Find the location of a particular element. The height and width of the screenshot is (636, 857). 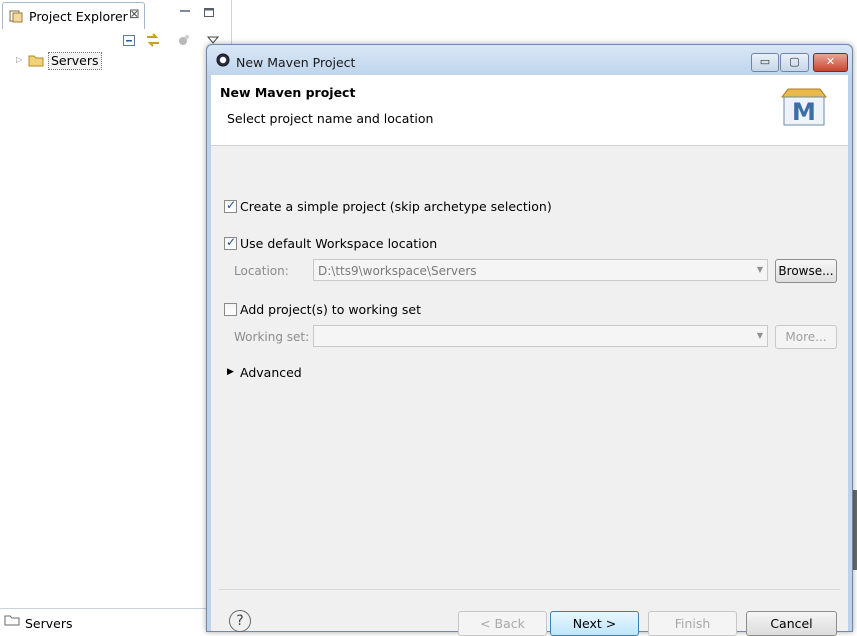

servers-view-tab: Servers is located at coordinates (103, 619).